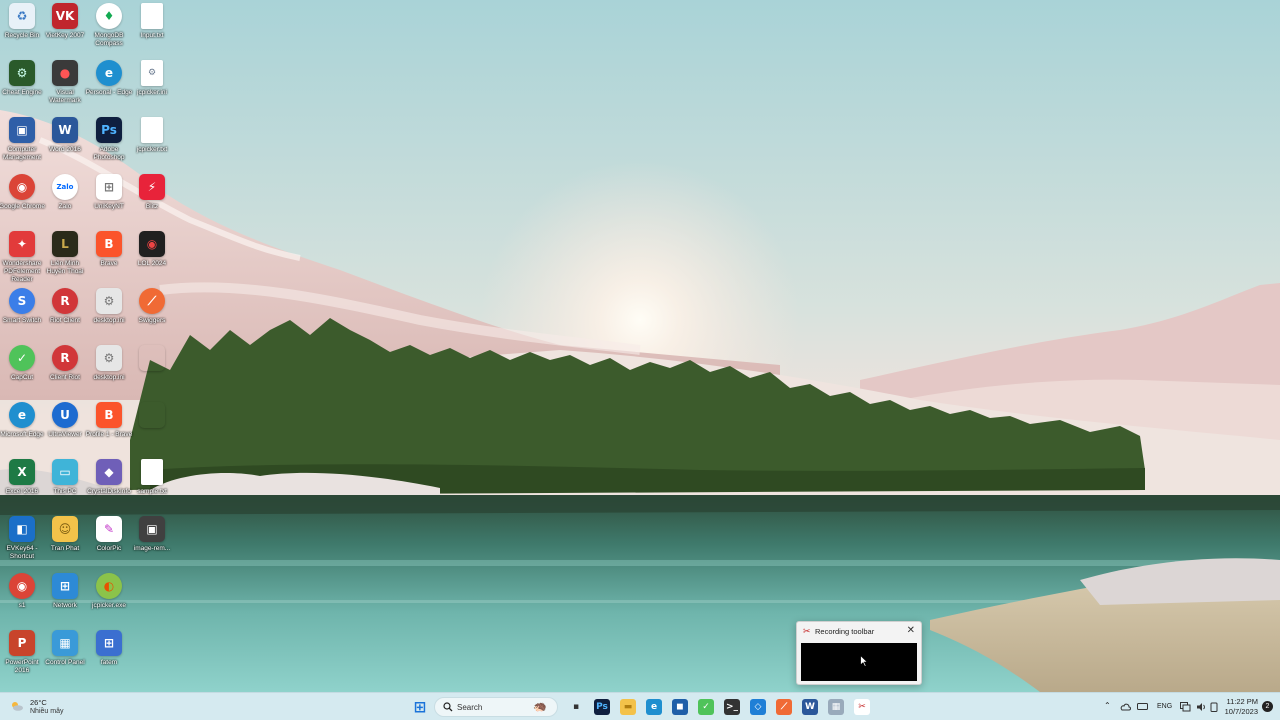 Image resolution: width=1280 pixels, height=720 pixels. What do you see at coordinates (109, 139) in the screenshot?
I see `desktop-icon: Ps Adobe Photoshop` at bounding box center [109, 139].